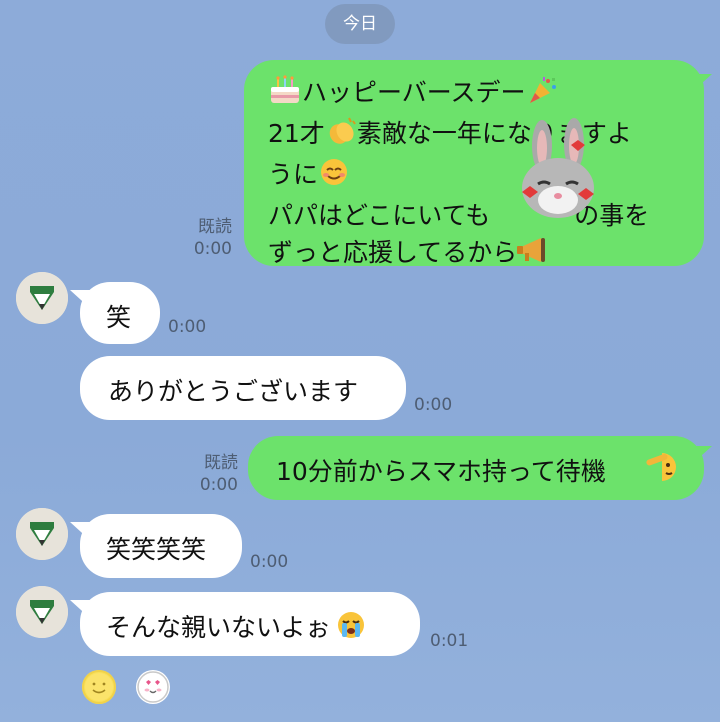 This screenshot has height=722, width=720. I want to click on message-text: ありがとうございます, so click(233, 391).